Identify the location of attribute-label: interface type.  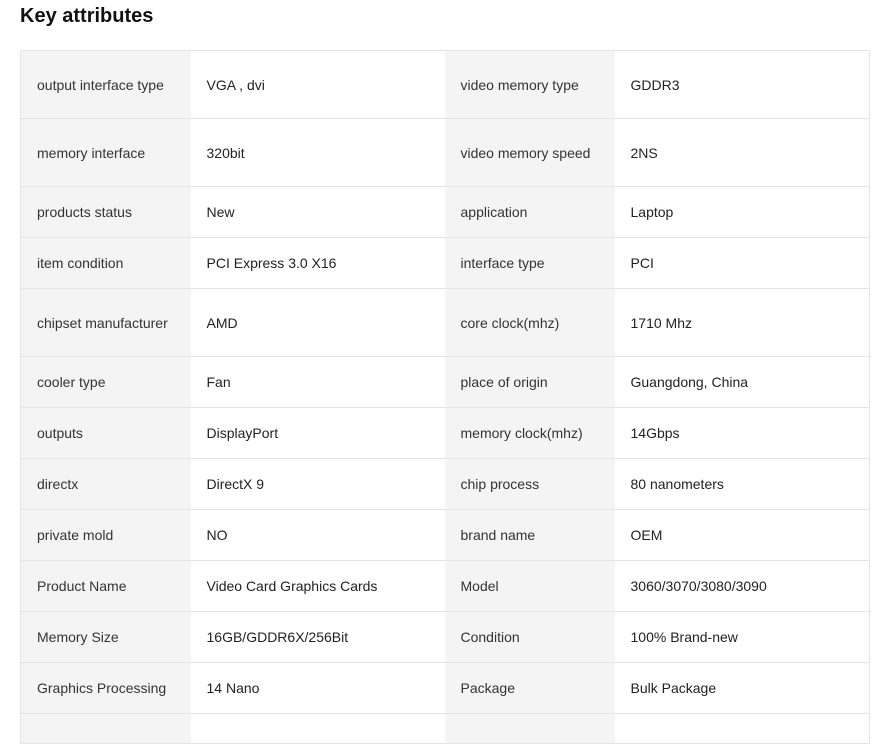
(529, 263).